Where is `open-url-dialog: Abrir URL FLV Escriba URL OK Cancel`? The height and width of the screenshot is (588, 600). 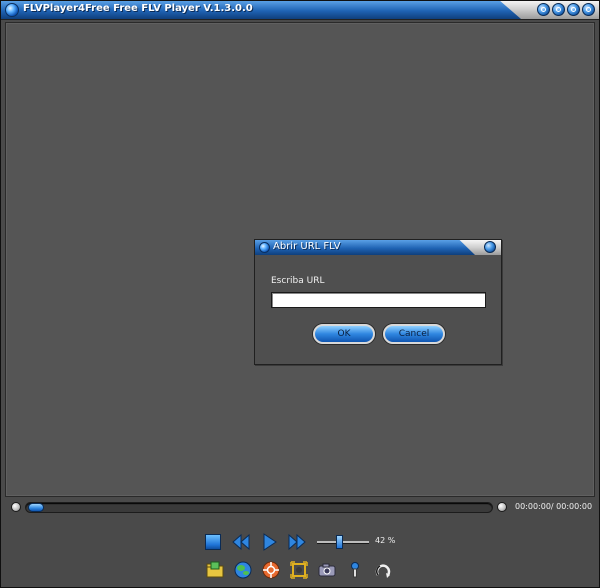
open-url-dialog: Abrir URL FLV Escriba URL OK Cancel is located at coordinates (378, 302).